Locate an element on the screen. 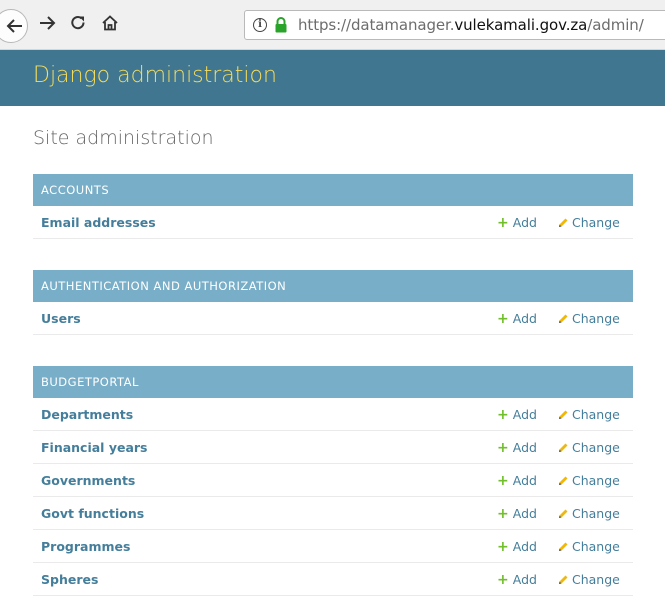 The image size is (665, 615). model-row: Governments + Add Change is located at coordinates (333, 480).